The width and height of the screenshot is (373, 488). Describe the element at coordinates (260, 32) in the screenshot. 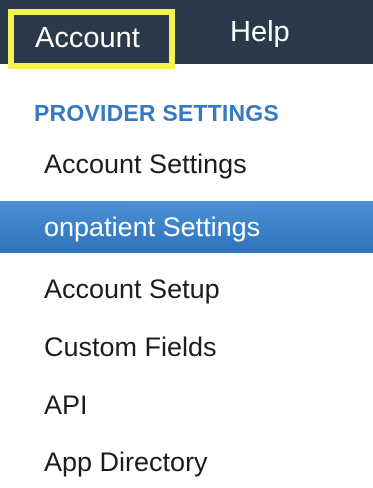

I see `menu-help: Help` at that location.